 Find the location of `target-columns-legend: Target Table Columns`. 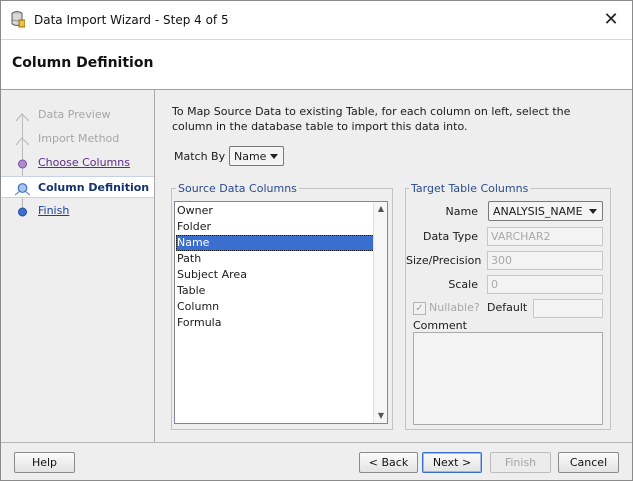

target-columns-legend: Target Table Columns is located at coordinates (470, 188).